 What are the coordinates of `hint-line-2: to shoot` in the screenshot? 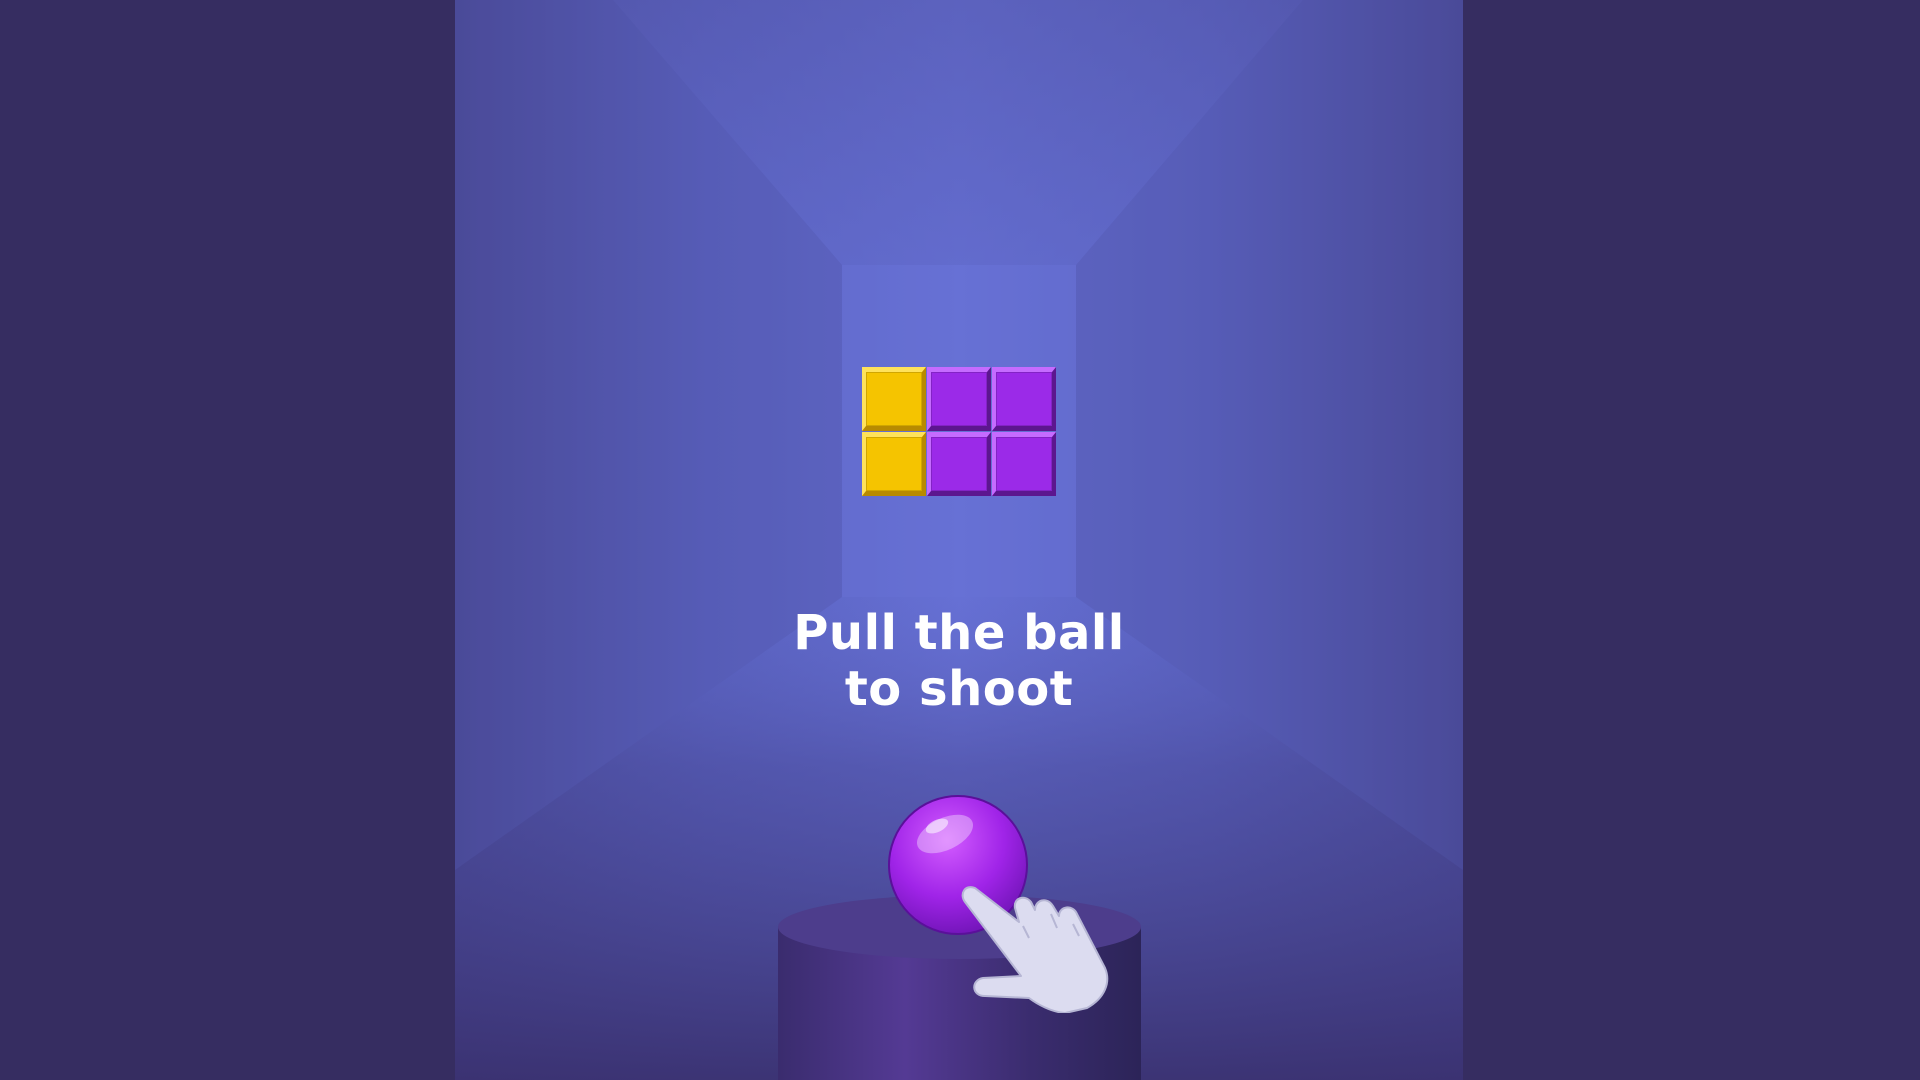 It's located at (959, 689).